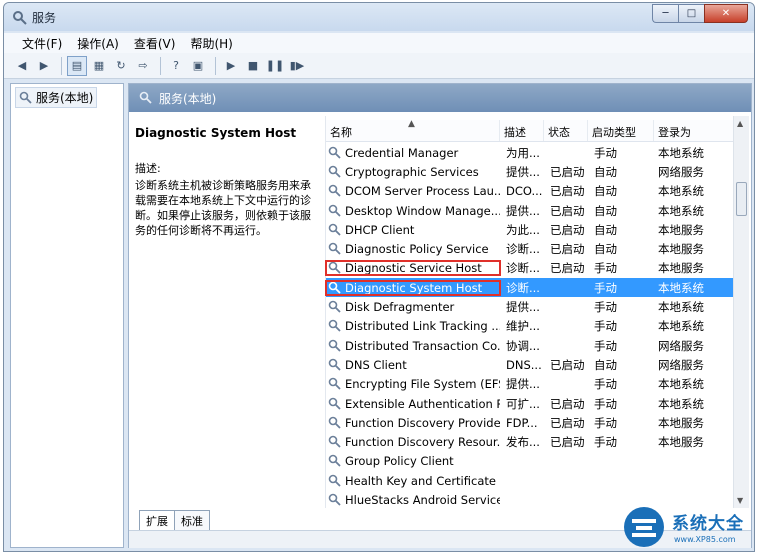 This screenshot has width=758, height=555. What do you see at coordinates (566, 130) in the screenshot?
I see `column-status: 状态` at bounding box center [566, 130].